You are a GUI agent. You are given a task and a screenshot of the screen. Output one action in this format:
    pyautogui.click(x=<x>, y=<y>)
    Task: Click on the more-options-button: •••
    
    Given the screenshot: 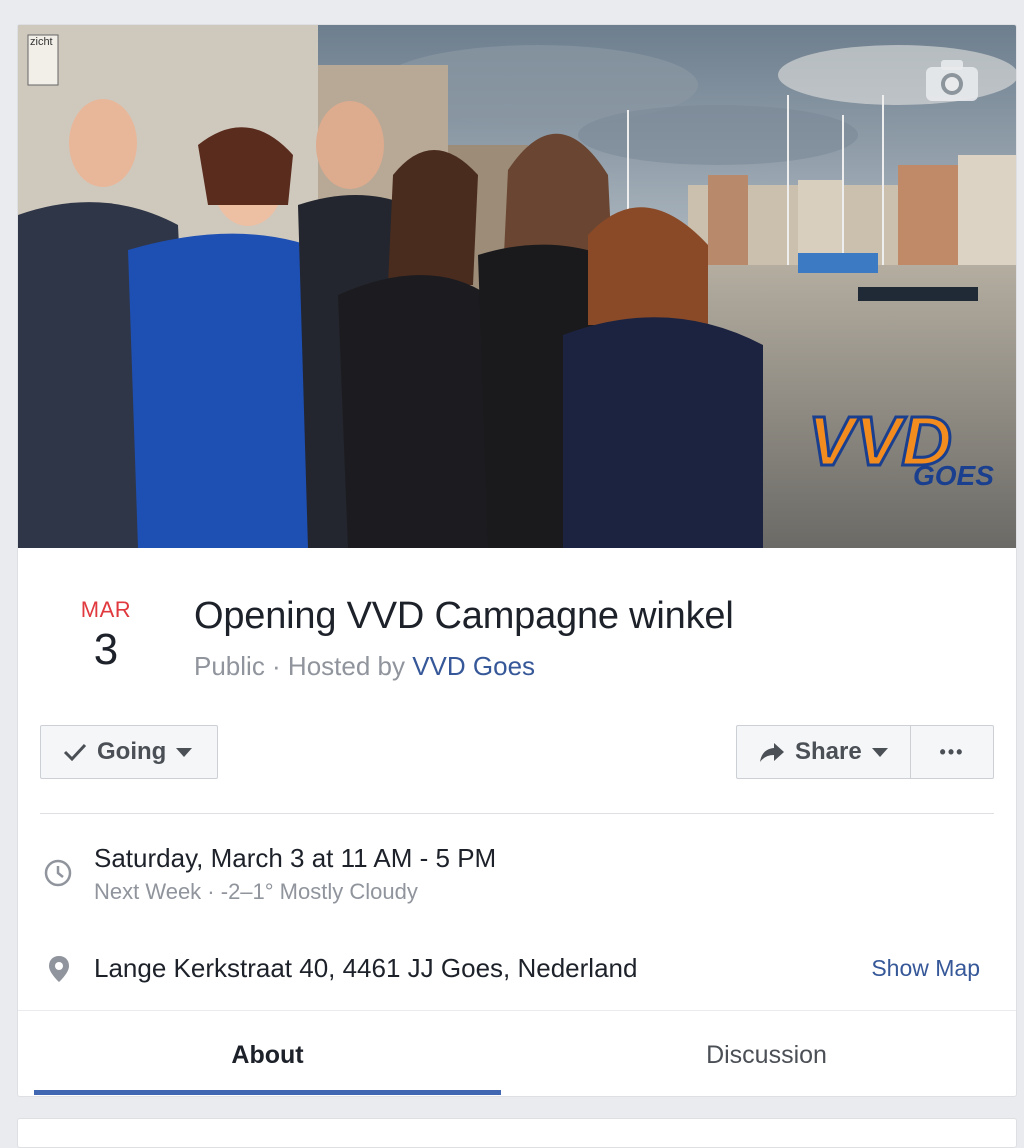 What is the action you would take?
    pyautogui.click(x=952, y=752)
    